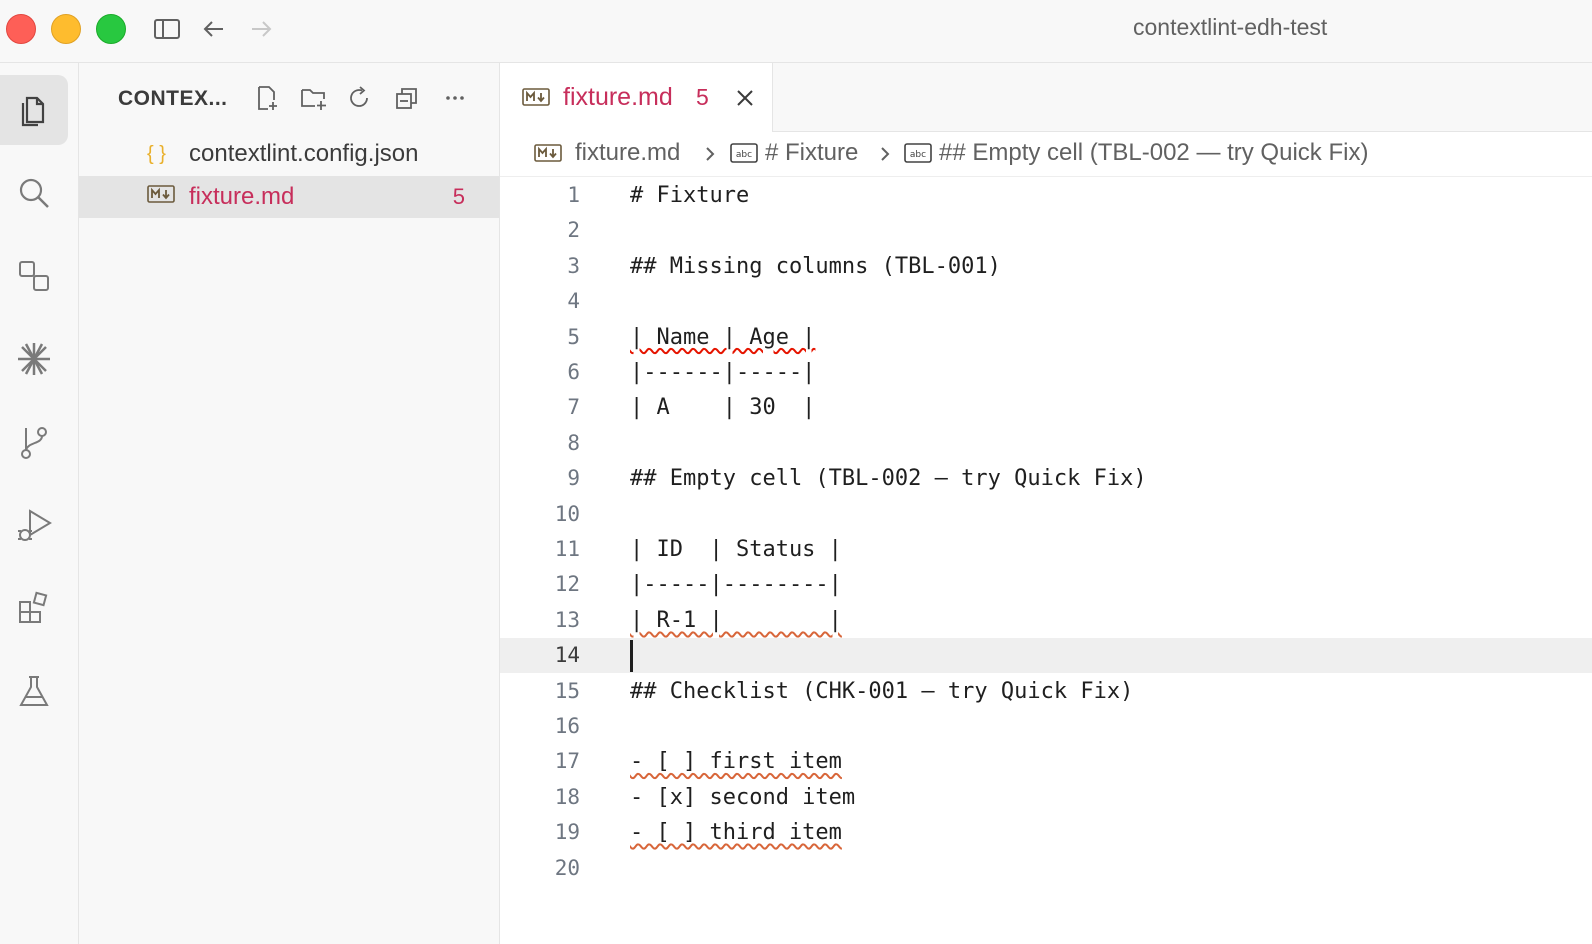 This screenshot has width=1592, height=944. I want to click on search-icon, so click(34, 193).